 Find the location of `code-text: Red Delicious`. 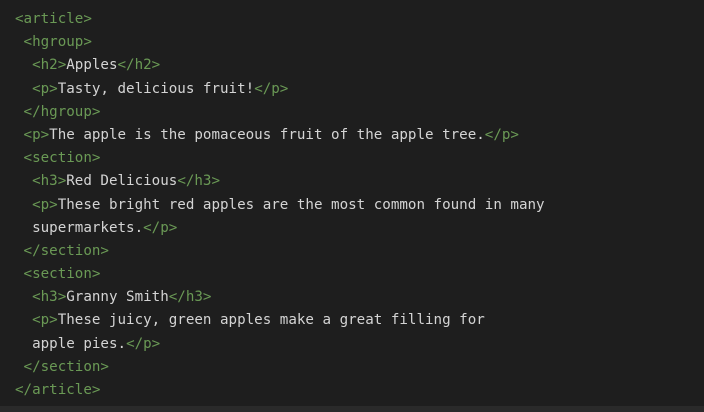

code-text: Red Delicious is located at coordinates (122, 181).